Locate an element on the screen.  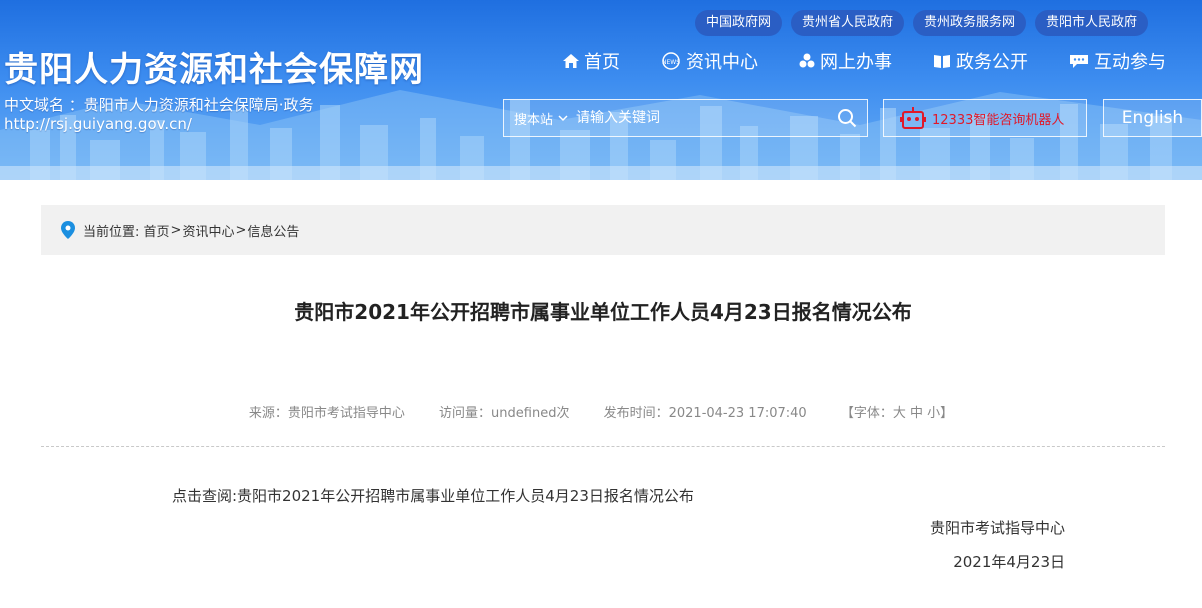
breadcrumb-home: 首页 is located at coordinates (157, 230).